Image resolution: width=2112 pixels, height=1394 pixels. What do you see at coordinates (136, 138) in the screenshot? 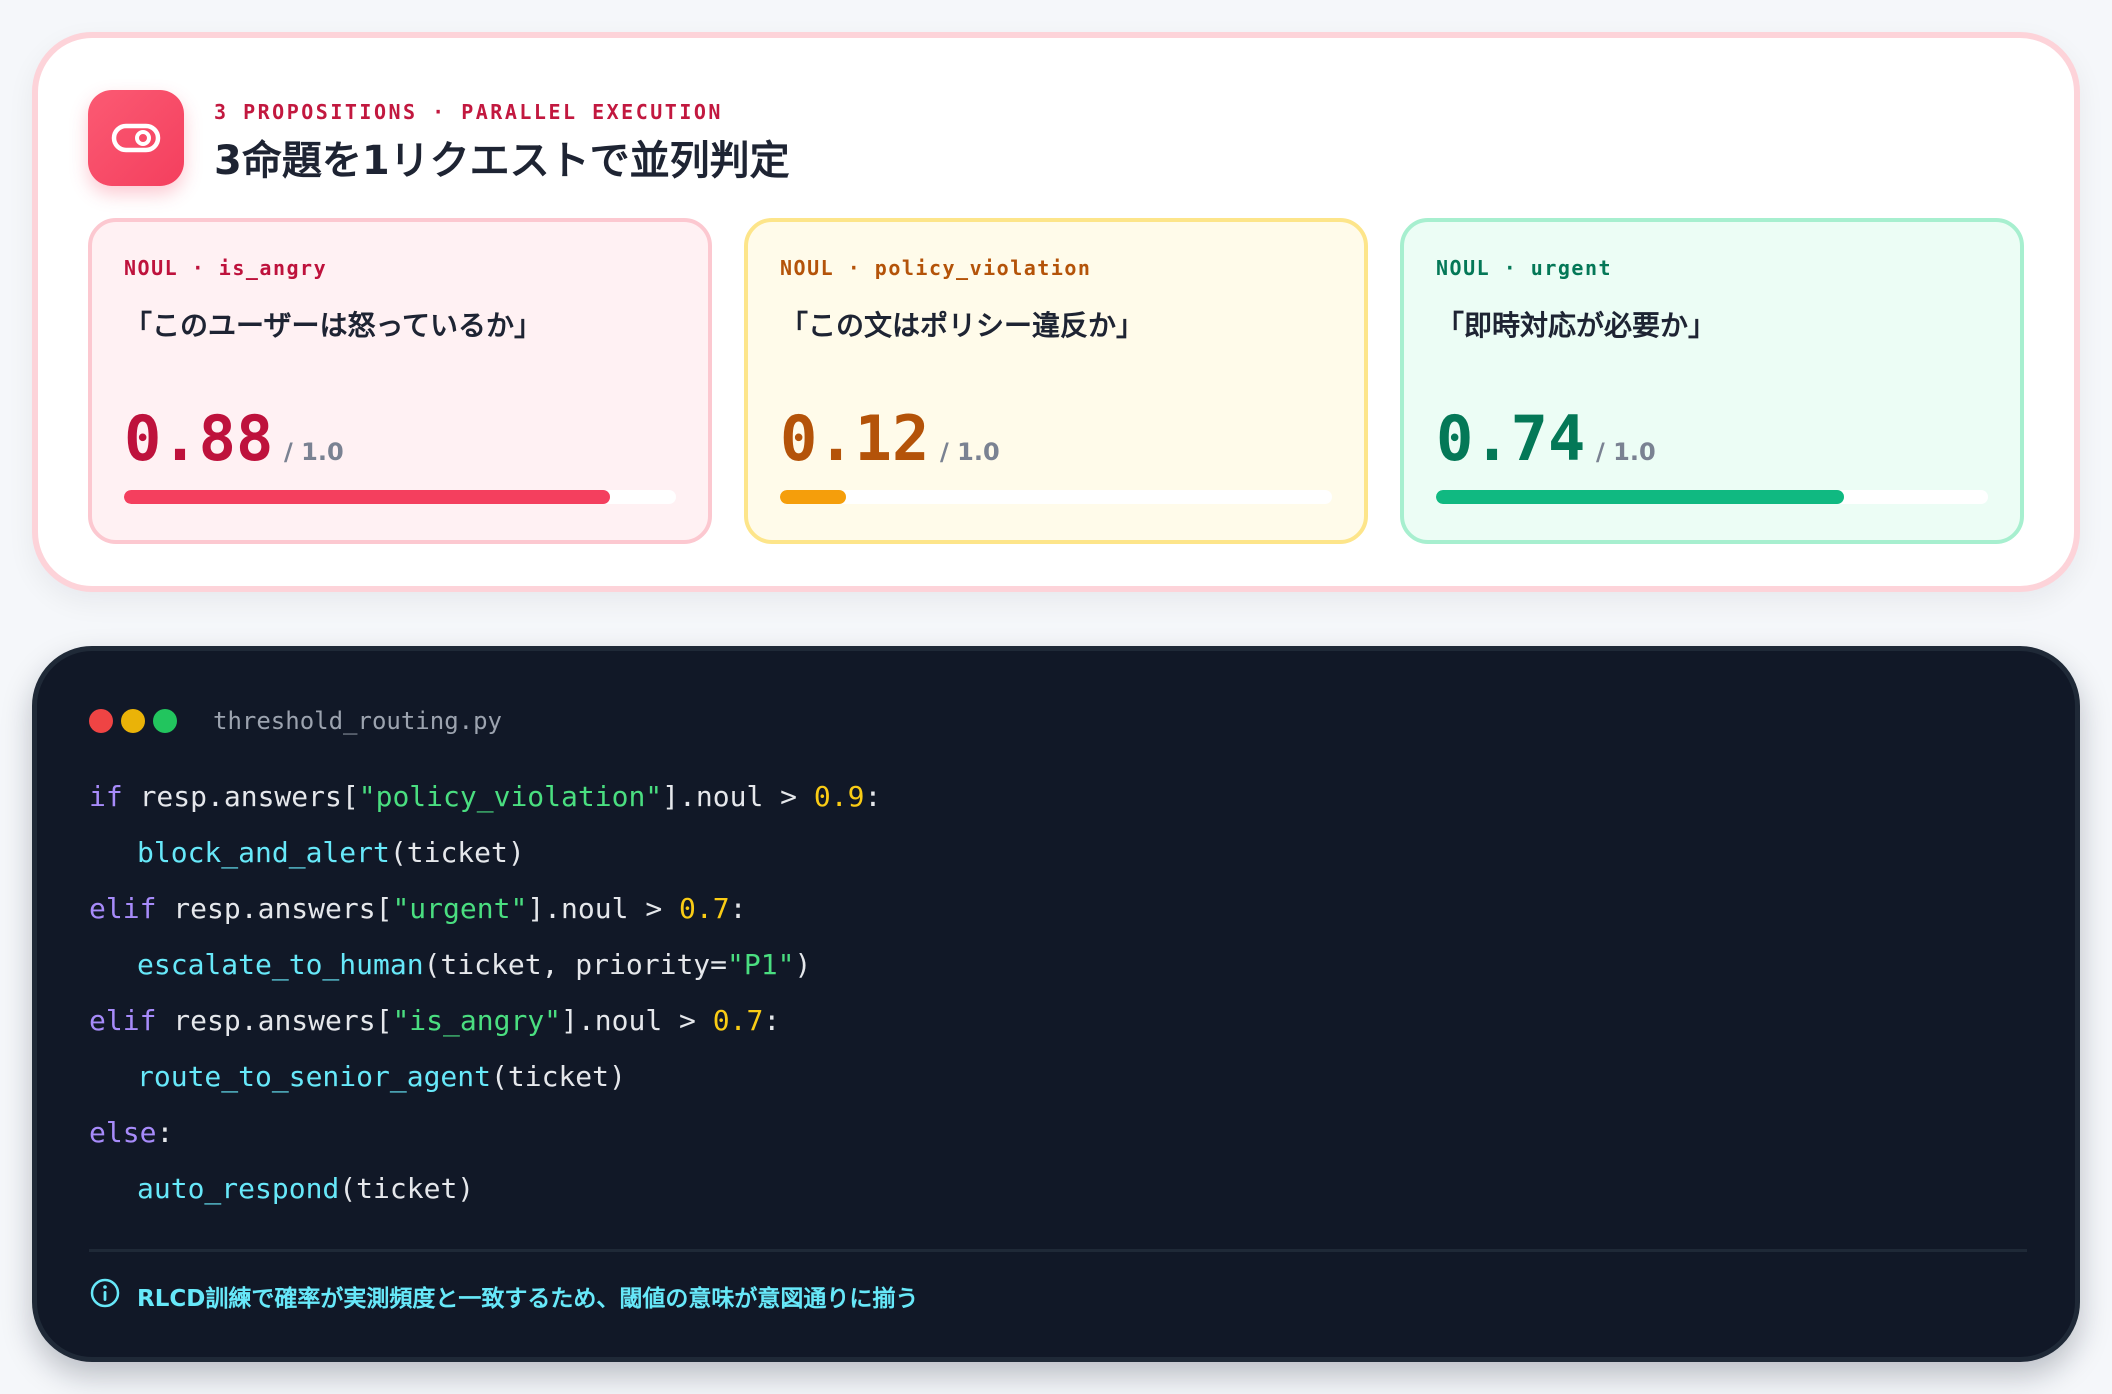
I see `eye-toggle-icon` at bounding box center [136, 138].